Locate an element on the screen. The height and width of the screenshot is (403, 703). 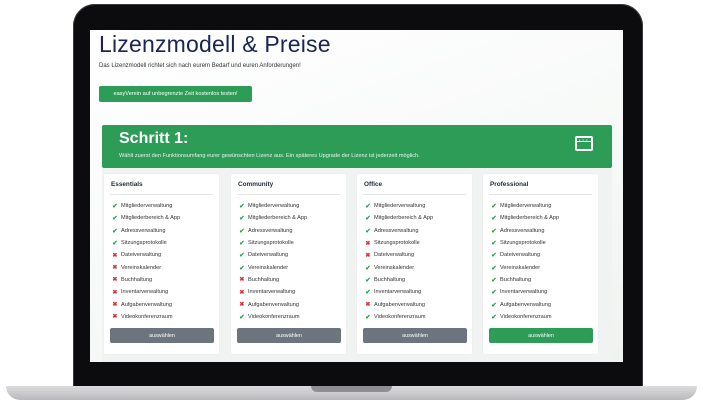
feature-item: ✔ Dateiverwaltung is located at coordinates (524, 255).